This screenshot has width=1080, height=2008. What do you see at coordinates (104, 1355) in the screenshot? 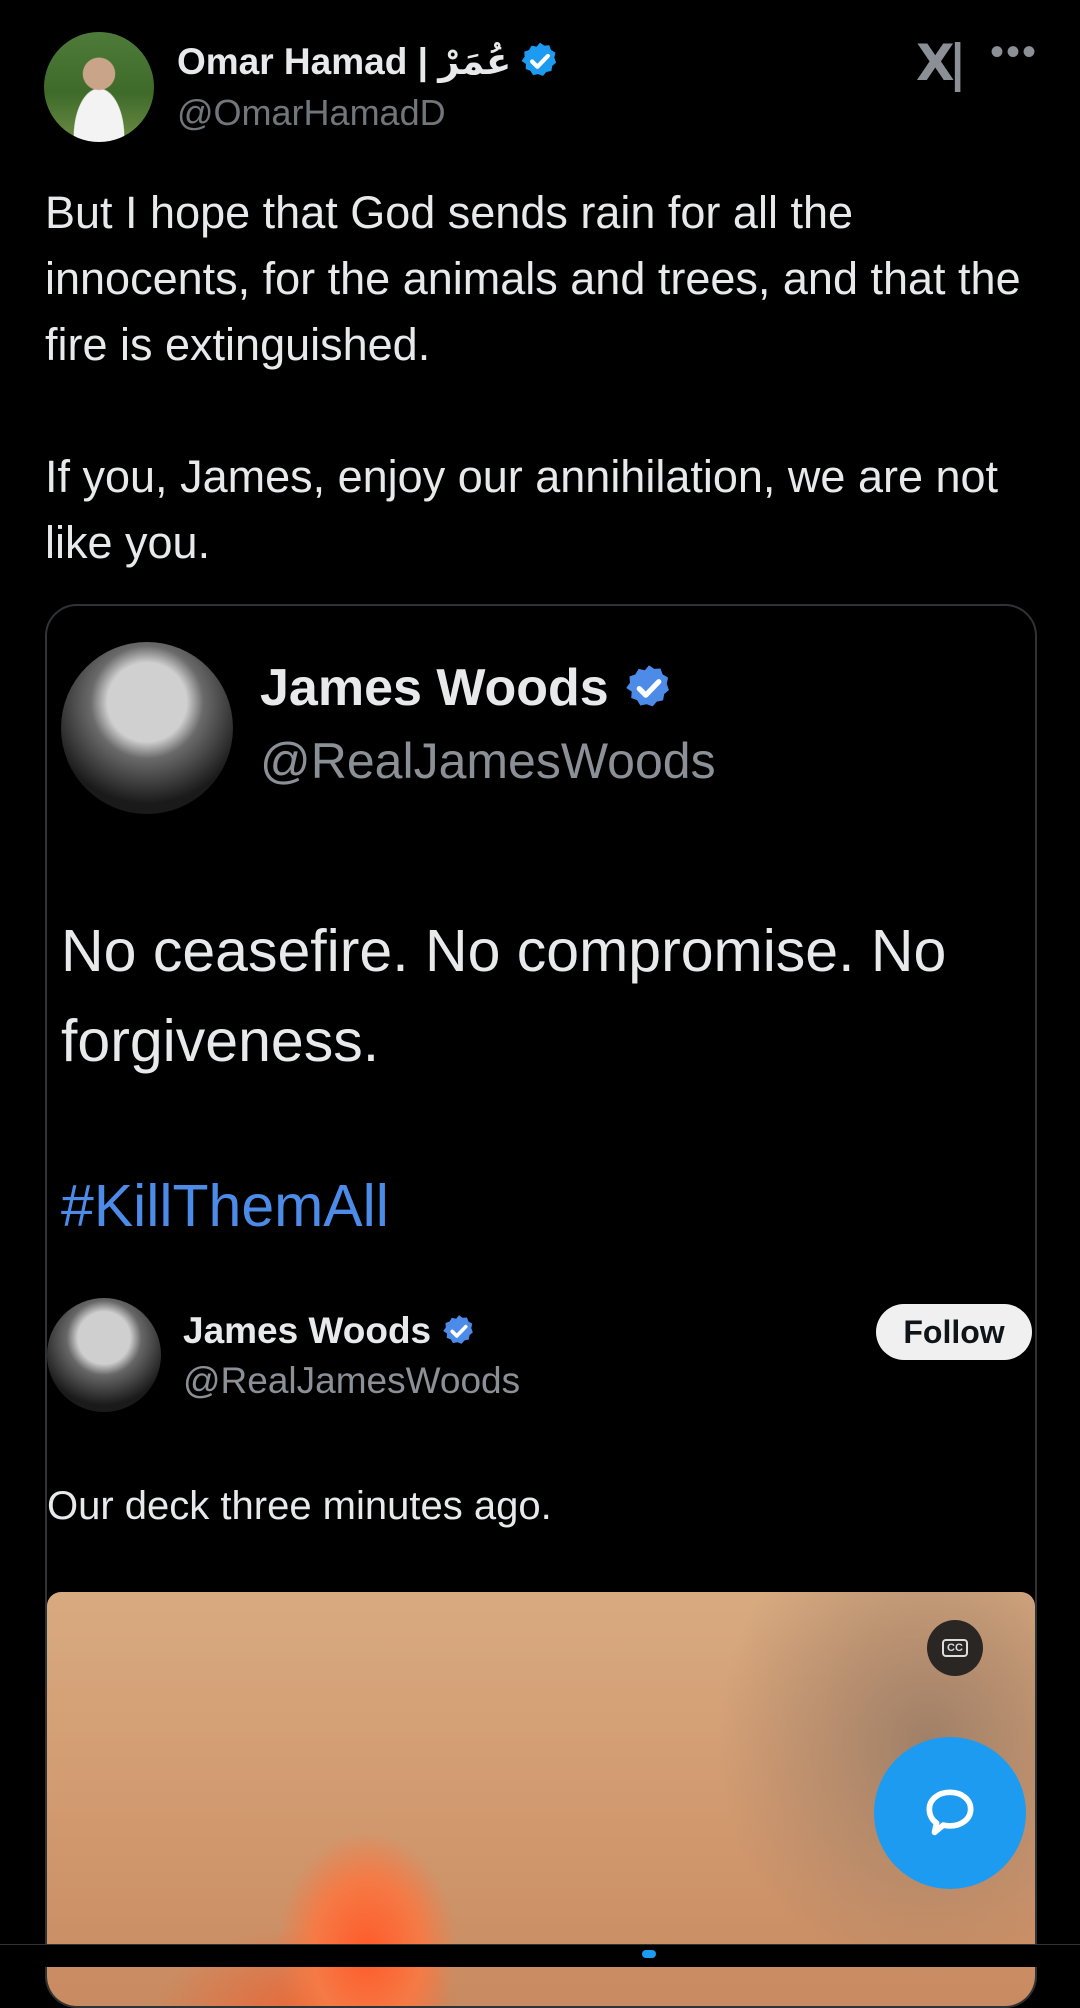
I see `inner-author-avatar` at bounding box center [104, 1355].